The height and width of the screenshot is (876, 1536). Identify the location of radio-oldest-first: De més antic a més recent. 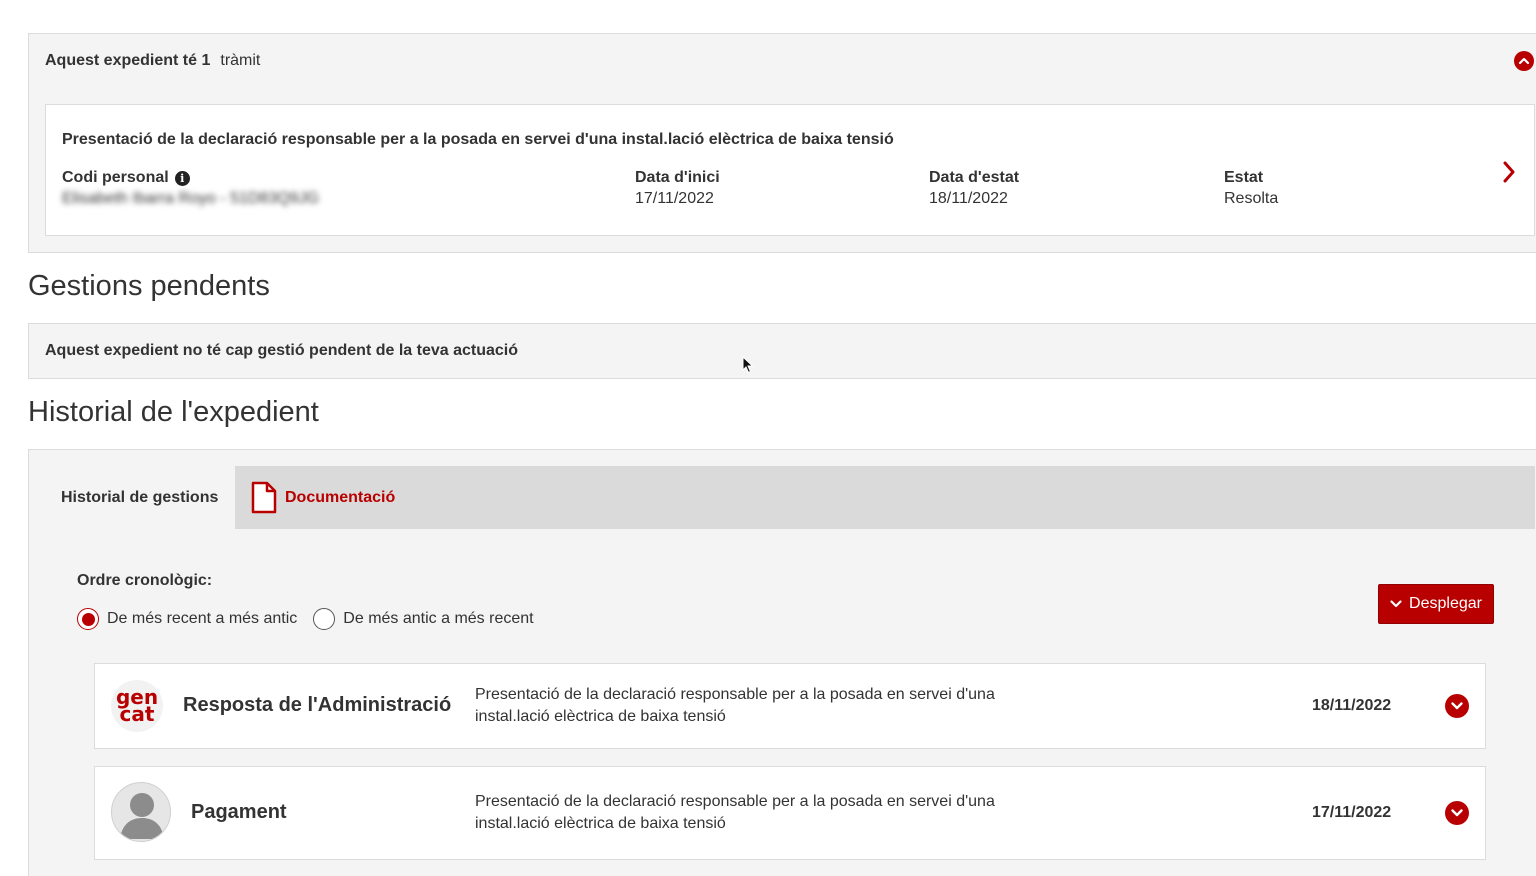
(423, 619).